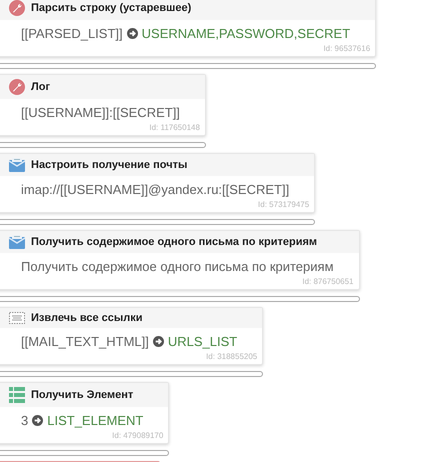 The width and height of the screenshot is (439, 462). Describe the element at coordinates (246, 33) in the screenshot. I see `output-variable: USERNAME,PASSWORD,SECRET` at that location.